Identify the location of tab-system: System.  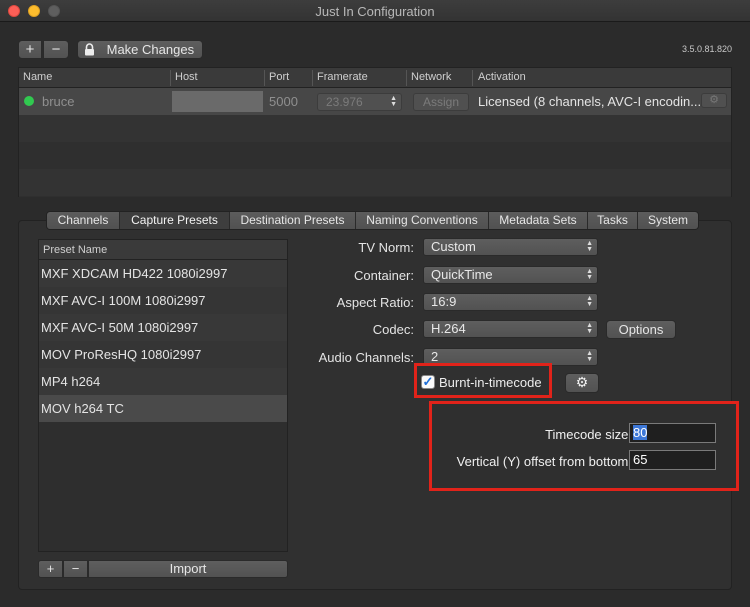
(668, 220).